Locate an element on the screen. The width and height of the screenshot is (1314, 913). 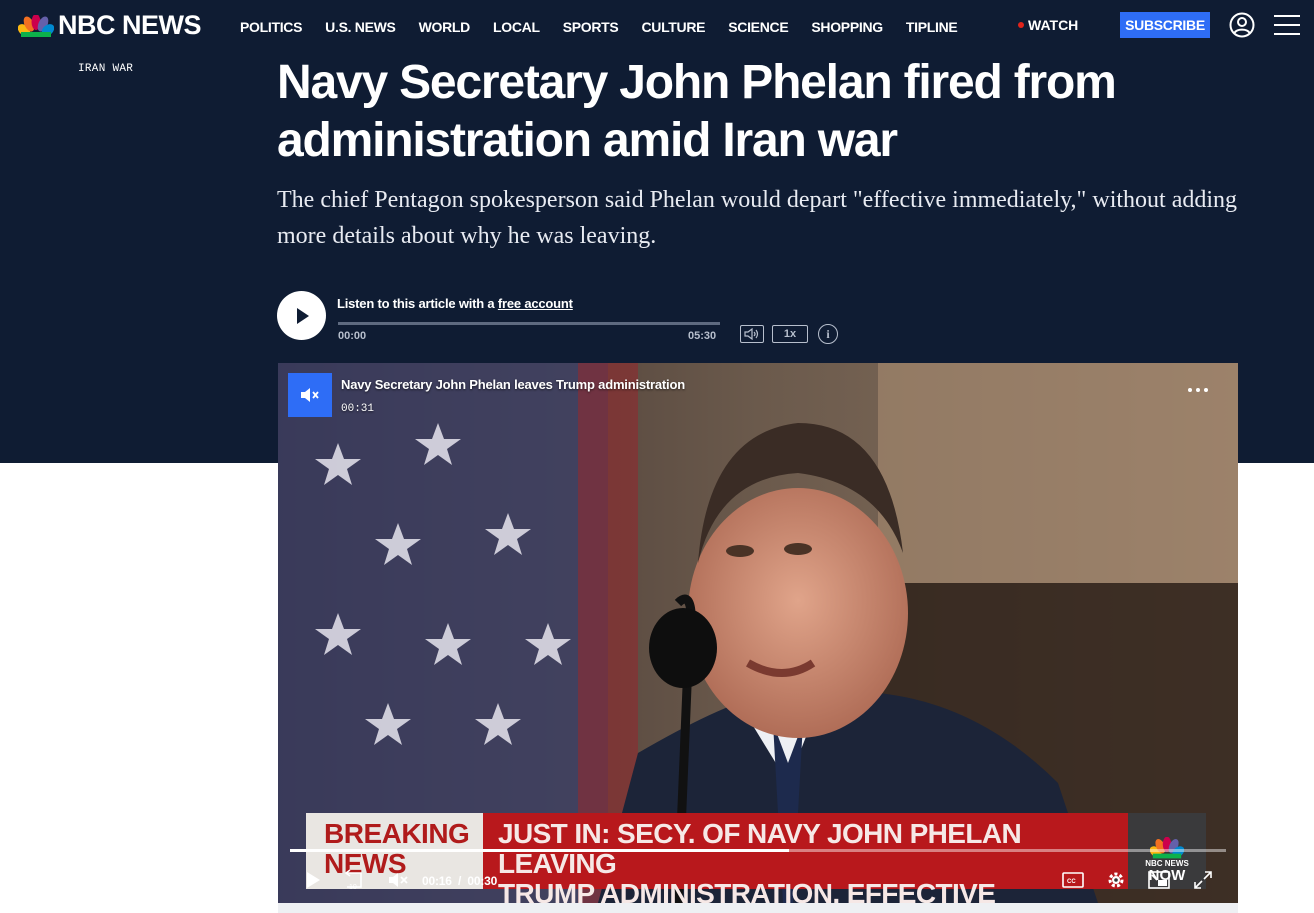
info-icon: i is located at coordinates (828, 334).